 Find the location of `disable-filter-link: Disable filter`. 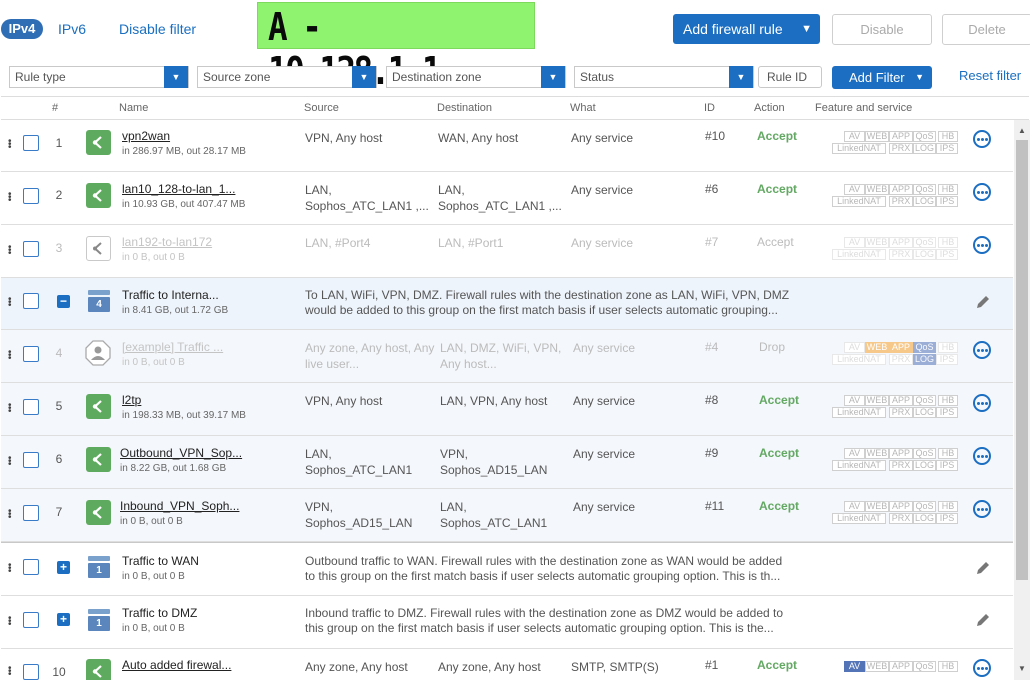

disable-filter-link: Disable filter is located at coordinates (157, 29).